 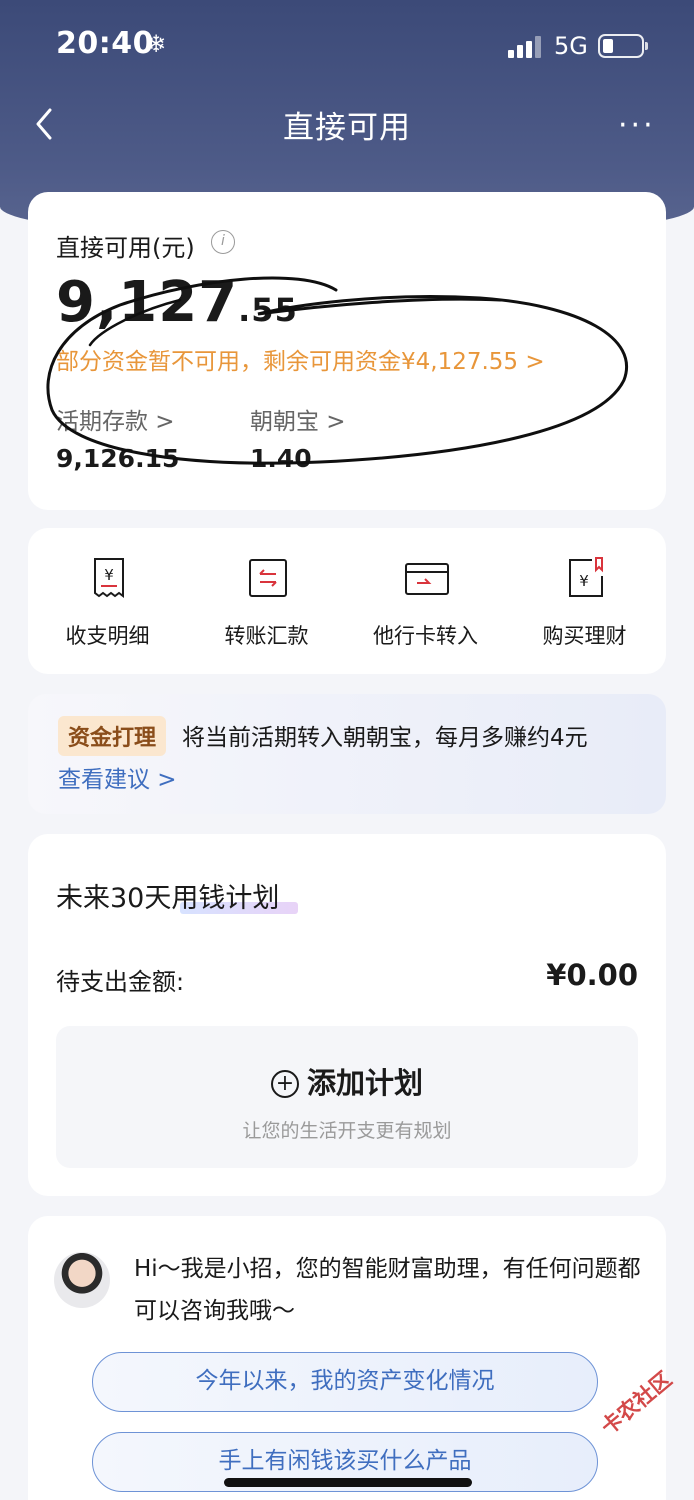 What do you see at coordinates (125, 248) in the screenshot?
I see `balance-label: 直接可用(元)` at bounding box center [125, 248].